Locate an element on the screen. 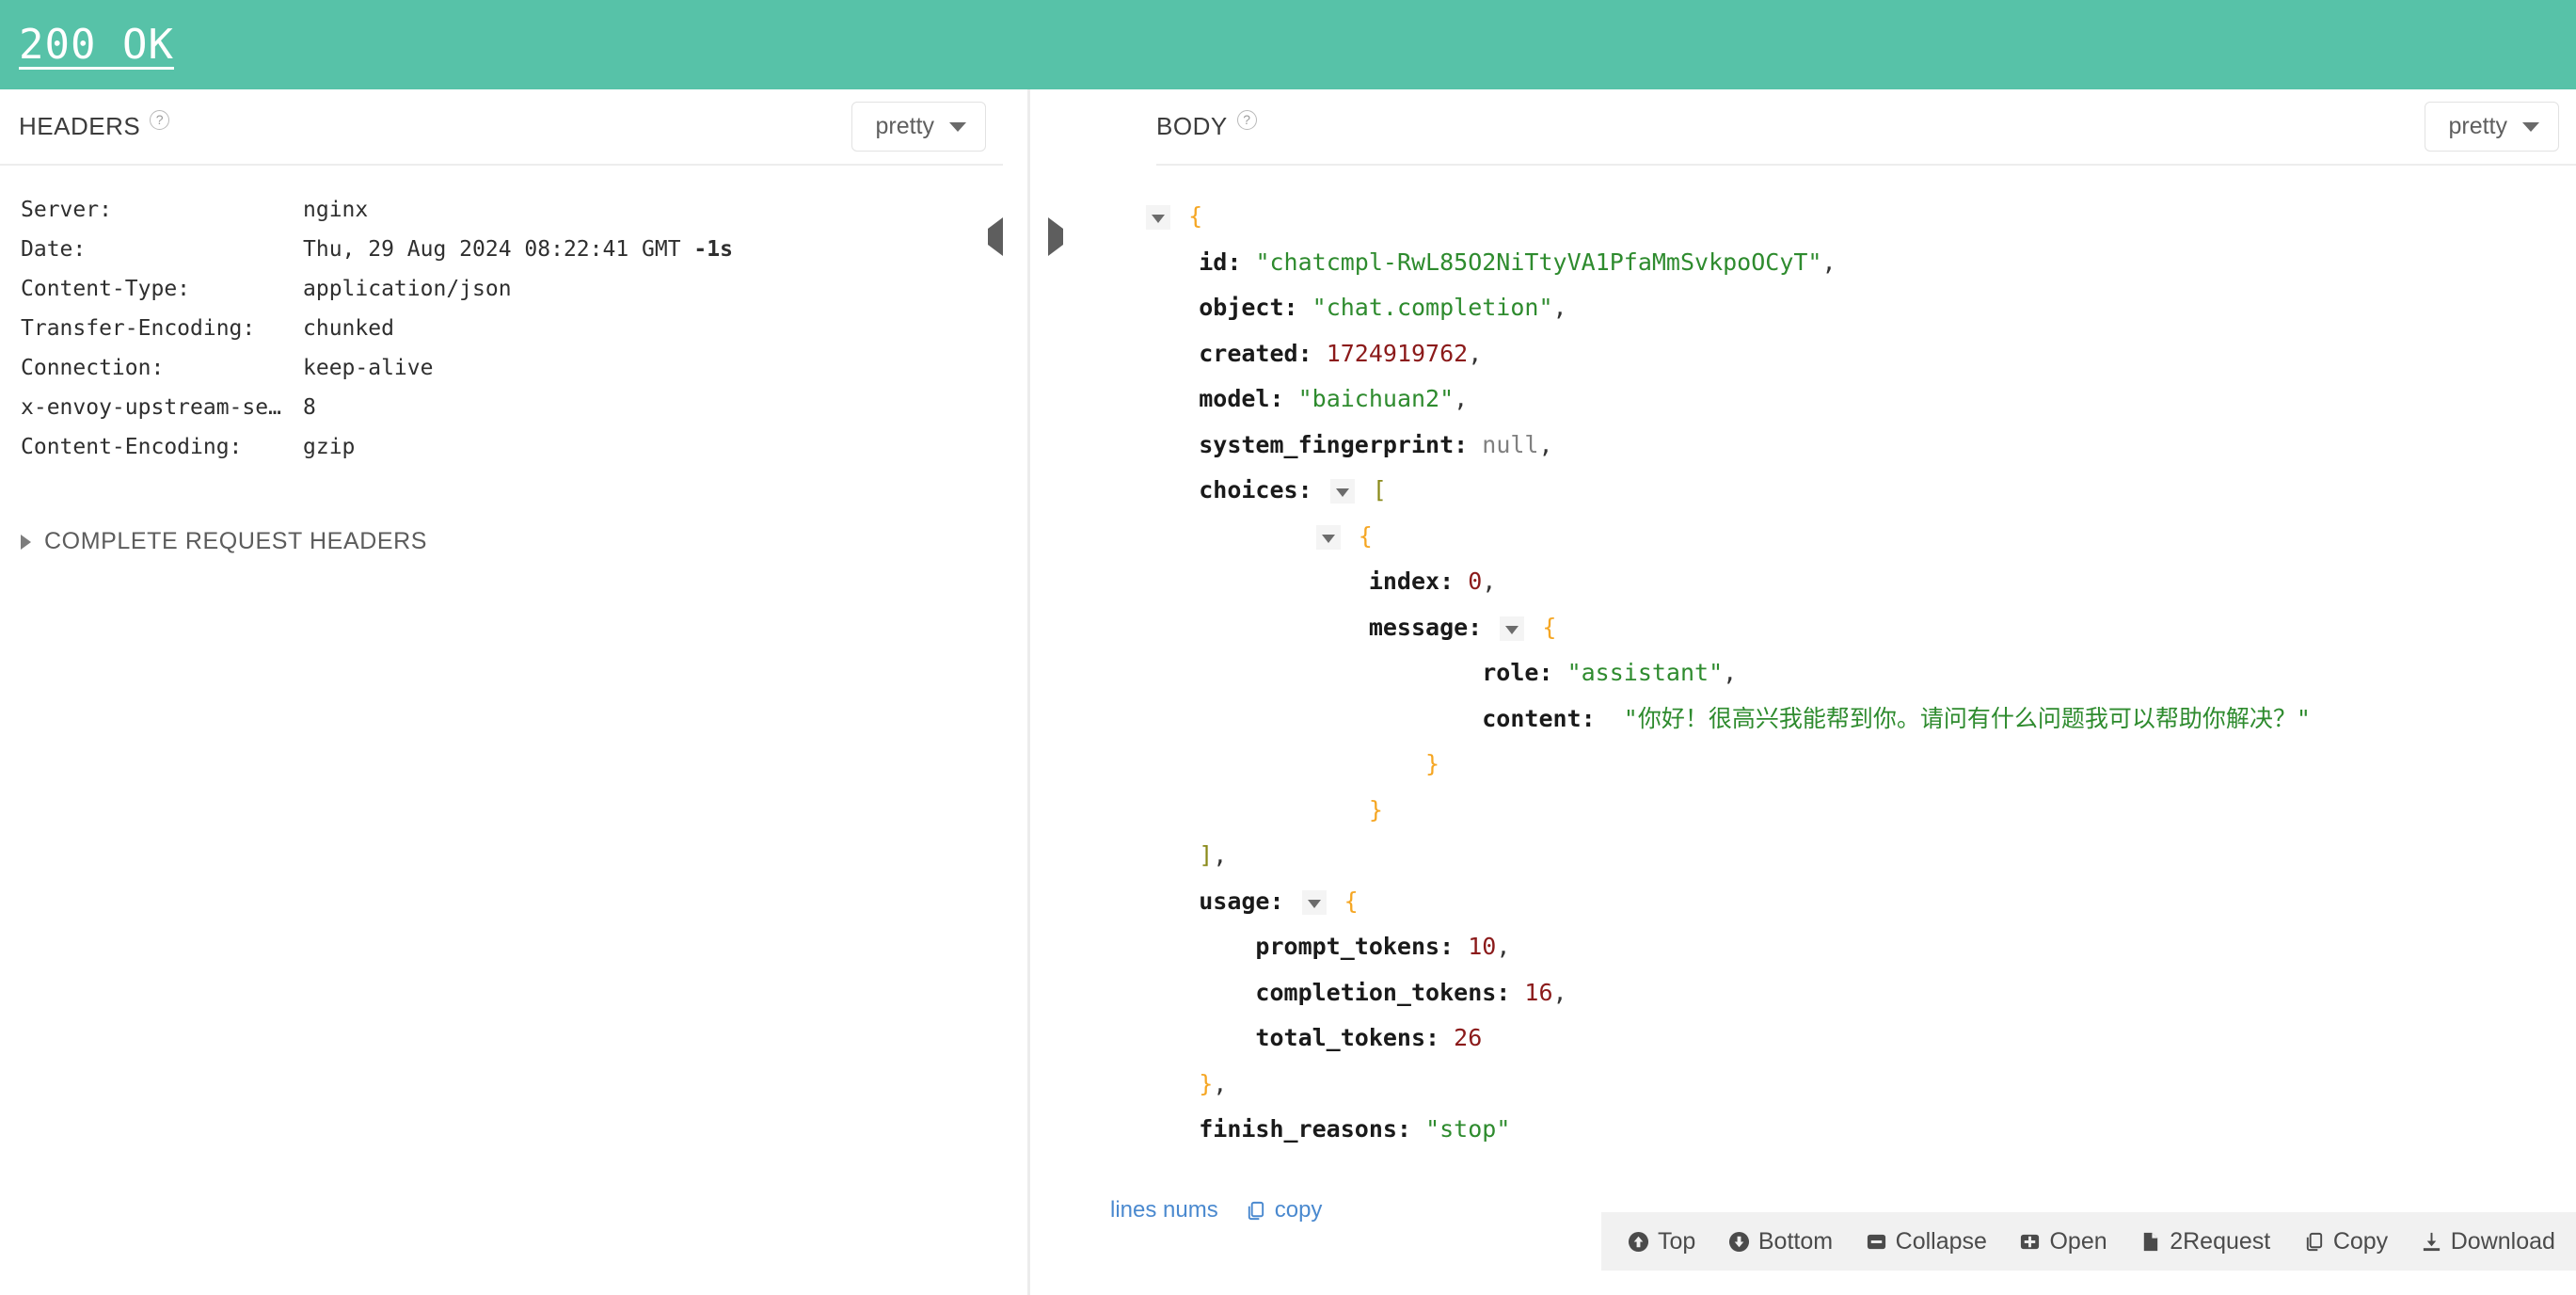  panel-divider is located at coordinates (1028, 692).